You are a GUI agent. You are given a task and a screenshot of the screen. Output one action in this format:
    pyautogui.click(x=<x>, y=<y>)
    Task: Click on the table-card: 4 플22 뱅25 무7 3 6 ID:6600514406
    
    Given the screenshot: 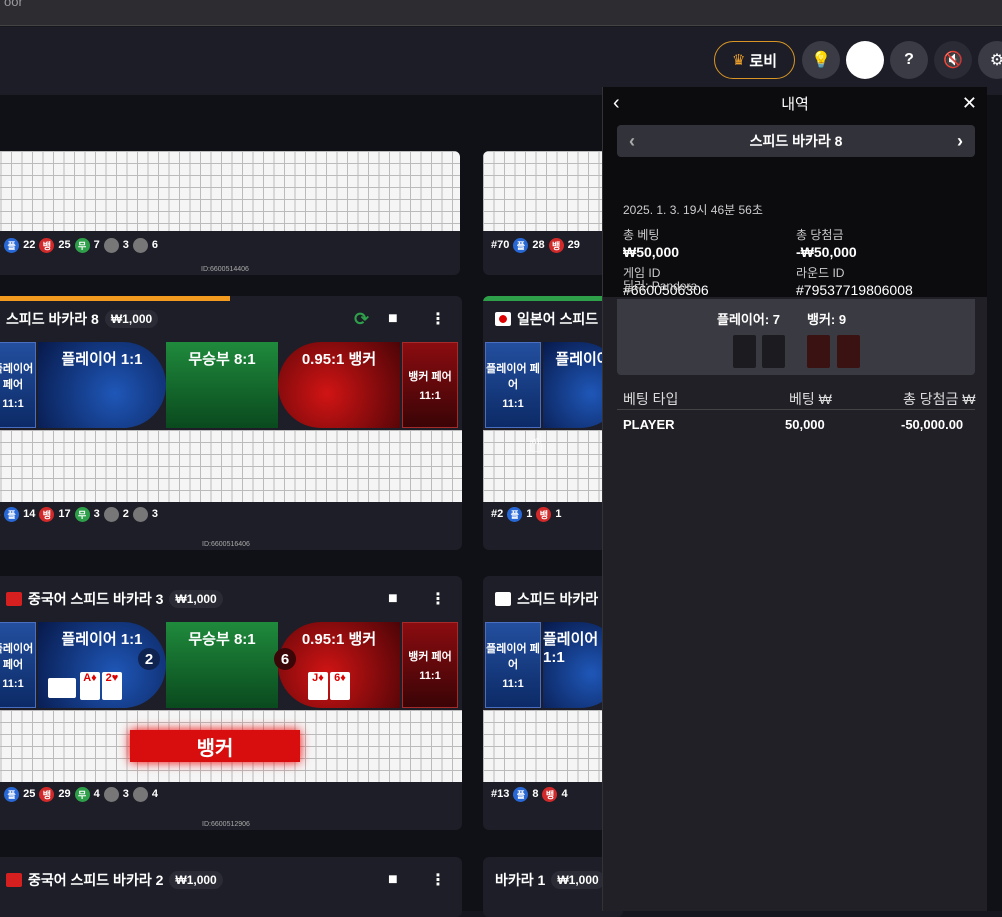 What is the action you would take?
    pyautogui.click(x=230, y=213)
    